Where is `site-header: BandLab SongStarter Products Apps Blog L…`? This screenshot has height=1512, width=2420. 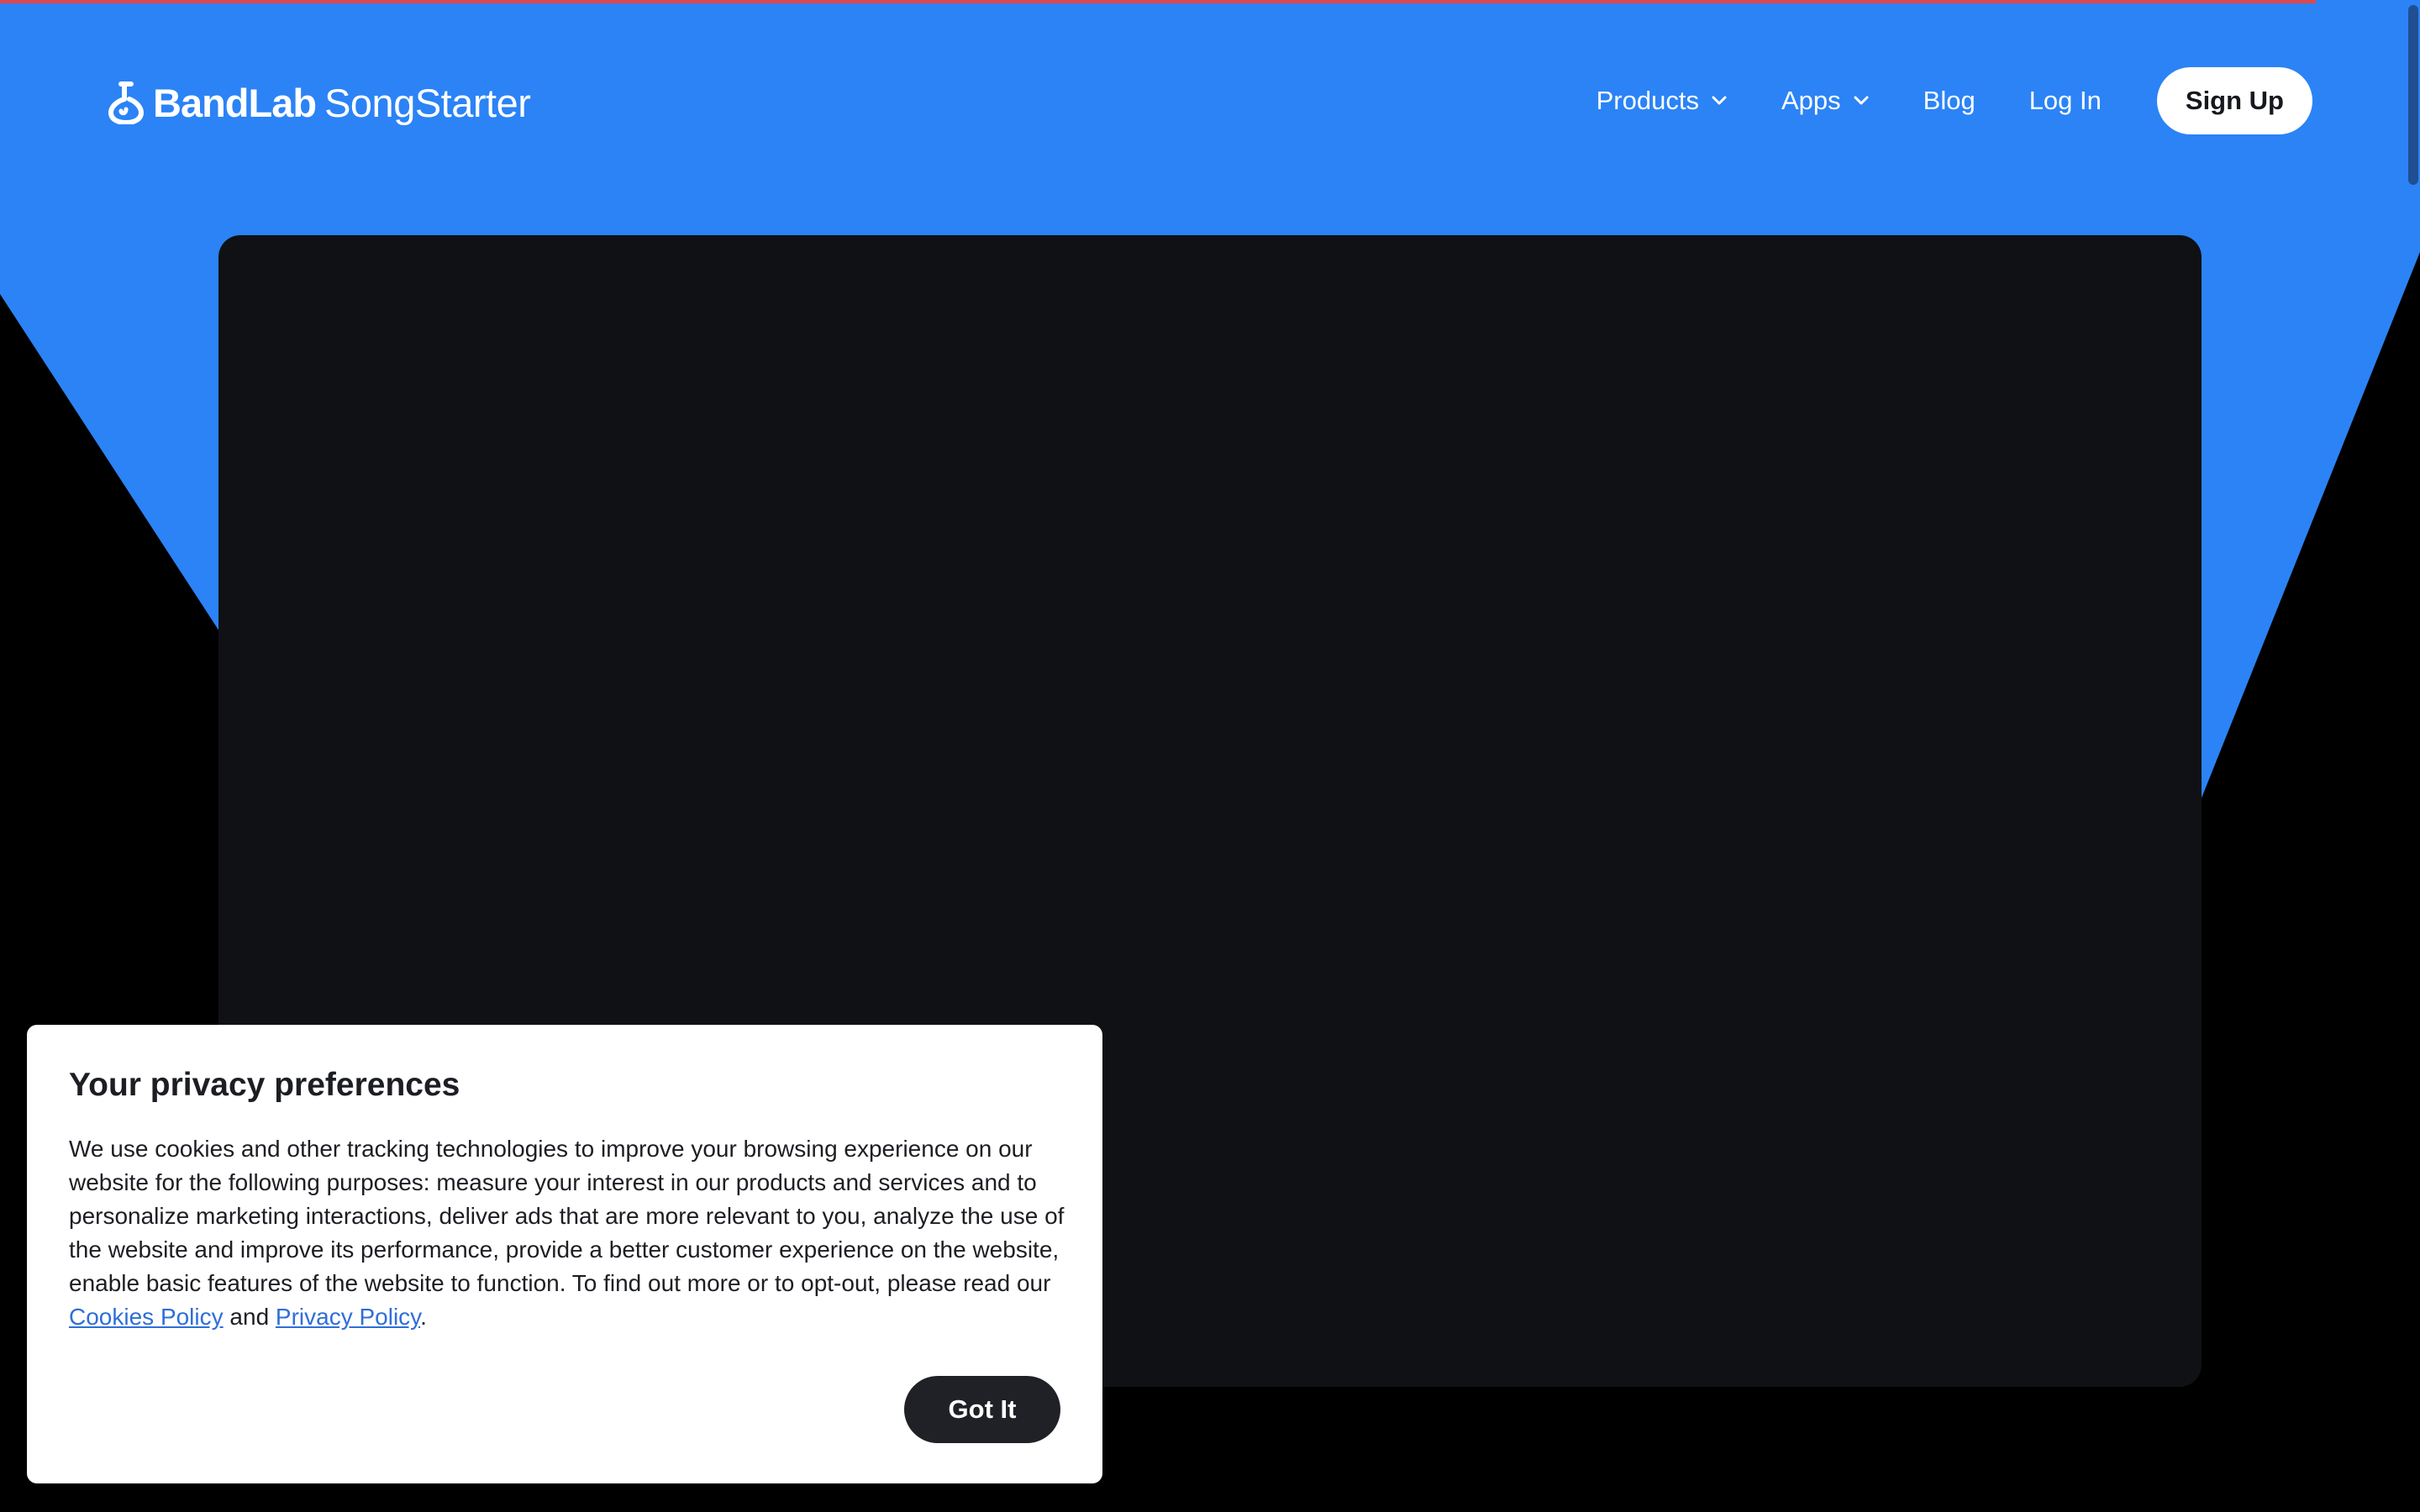 site-header: BandLab SongStarter Products Apps Blog L… is located at coordinates (1210, 101).